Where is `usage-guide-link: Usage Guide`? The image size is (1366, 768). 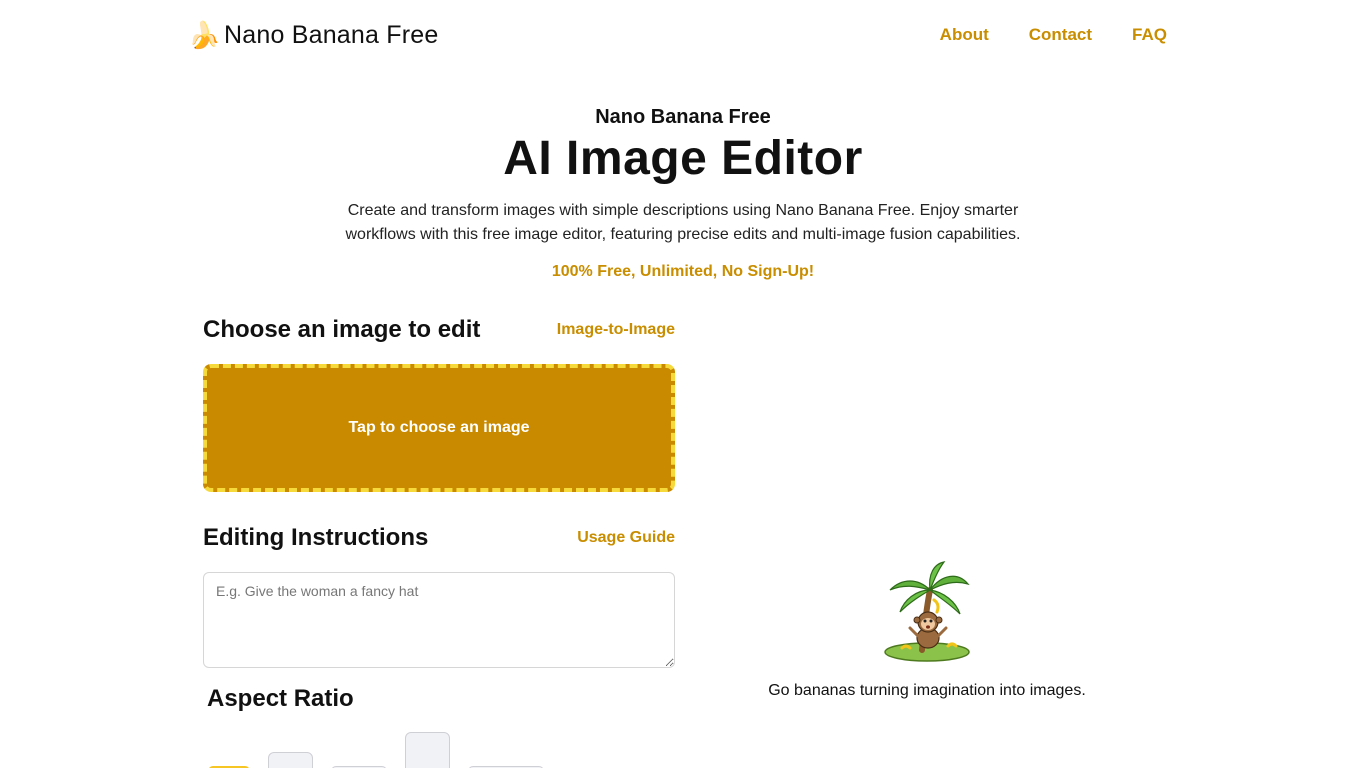
usage-guide-link: Usage Guide is located at coordinates (626, 538).